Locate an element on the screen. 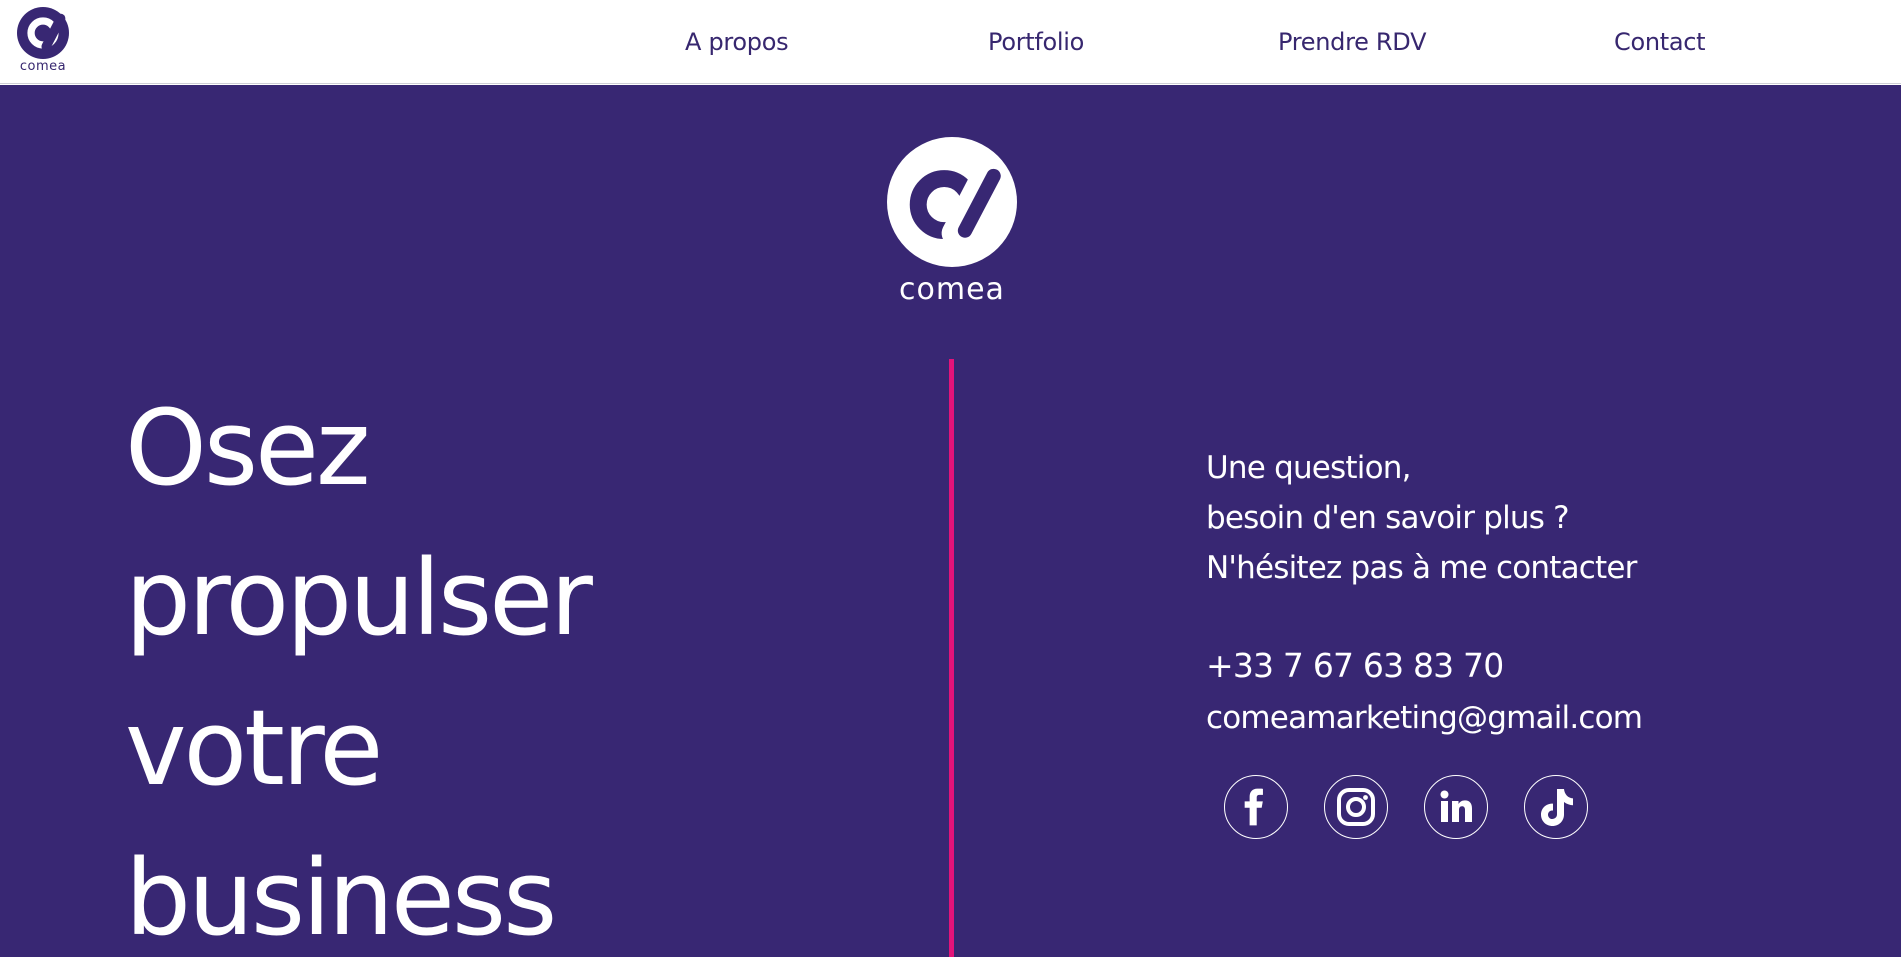  tiktok-icon is located at coordinates (1557, 807).